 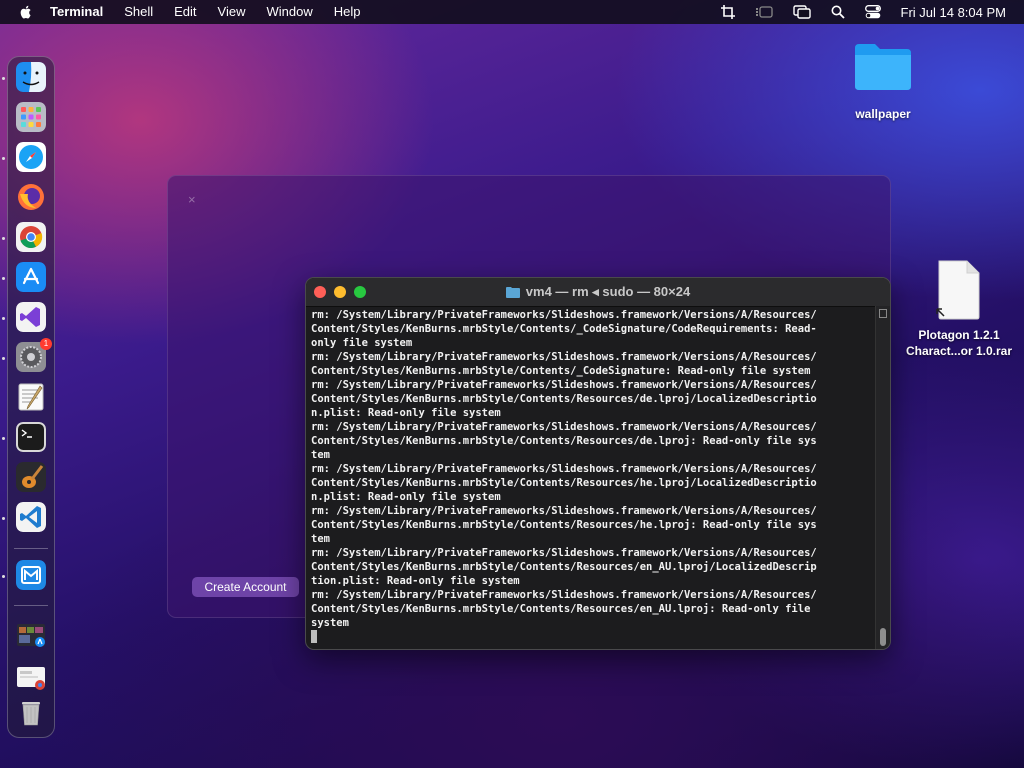 What do you see at coordinates (290, 12) in the screenshot?
I see `menu-window: Window` at bounding box center [290, 12].